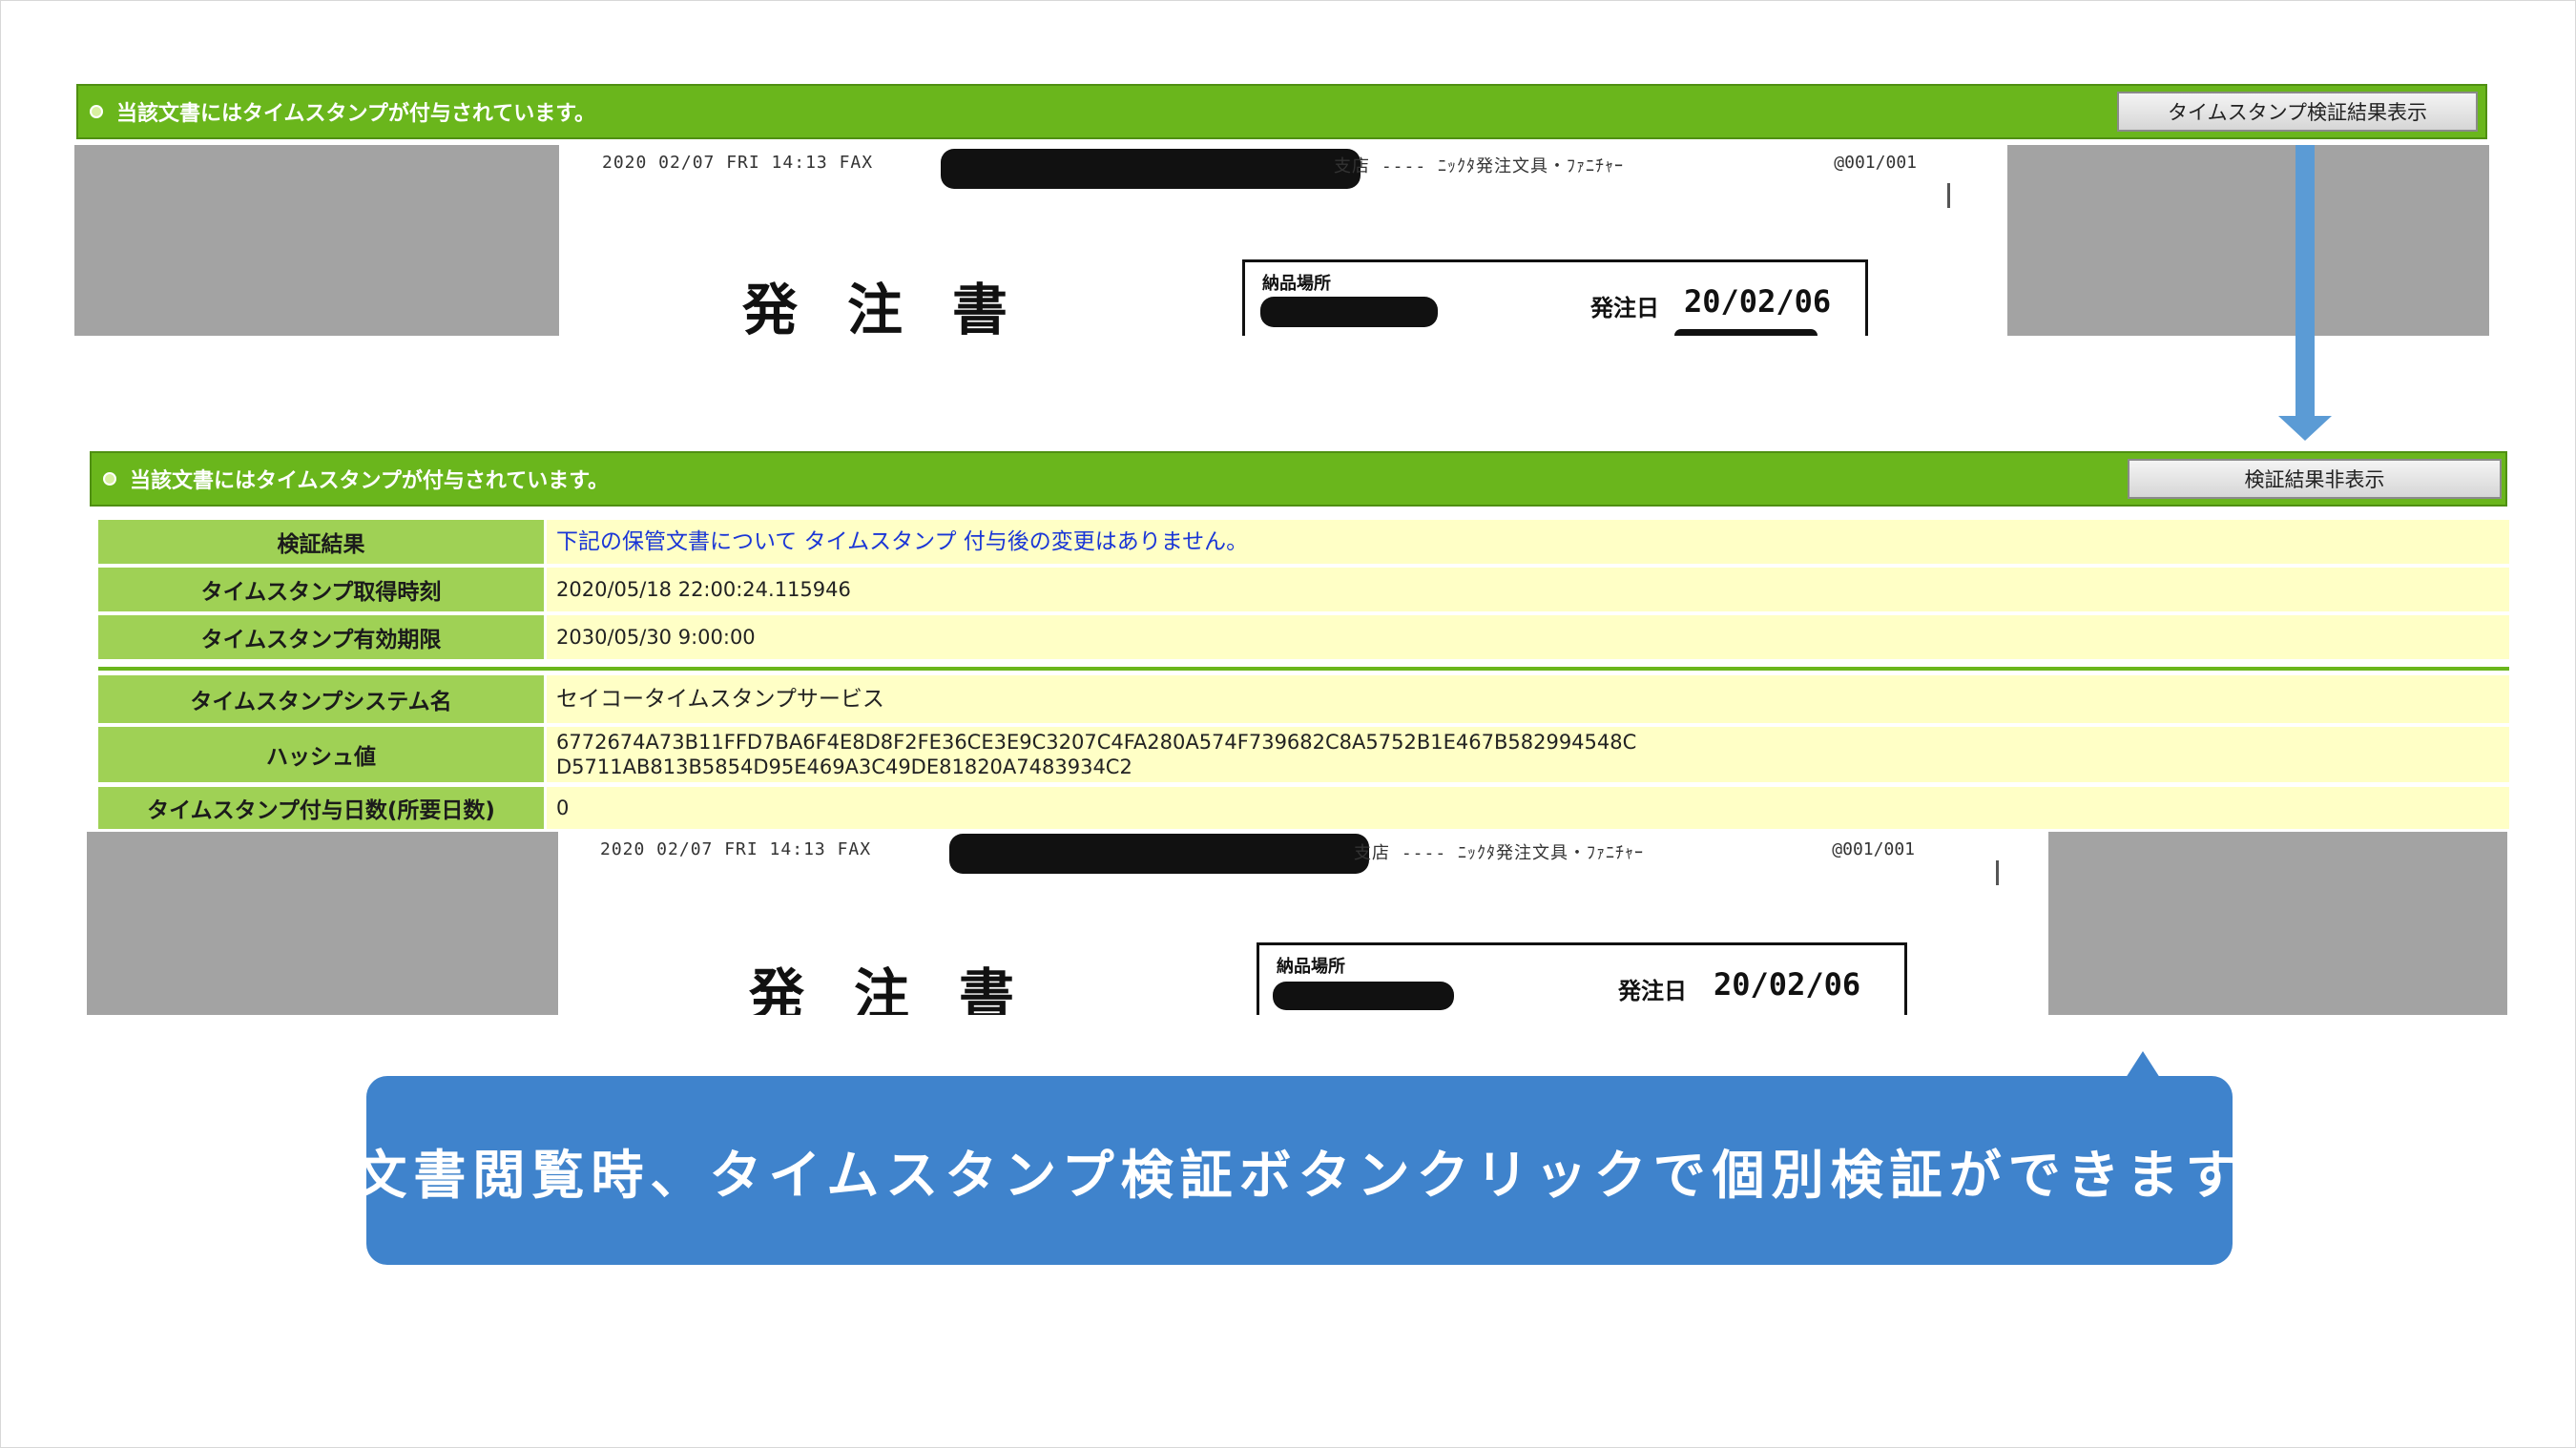  I want to click on down-arrow-shaft, so click(2305, 282).